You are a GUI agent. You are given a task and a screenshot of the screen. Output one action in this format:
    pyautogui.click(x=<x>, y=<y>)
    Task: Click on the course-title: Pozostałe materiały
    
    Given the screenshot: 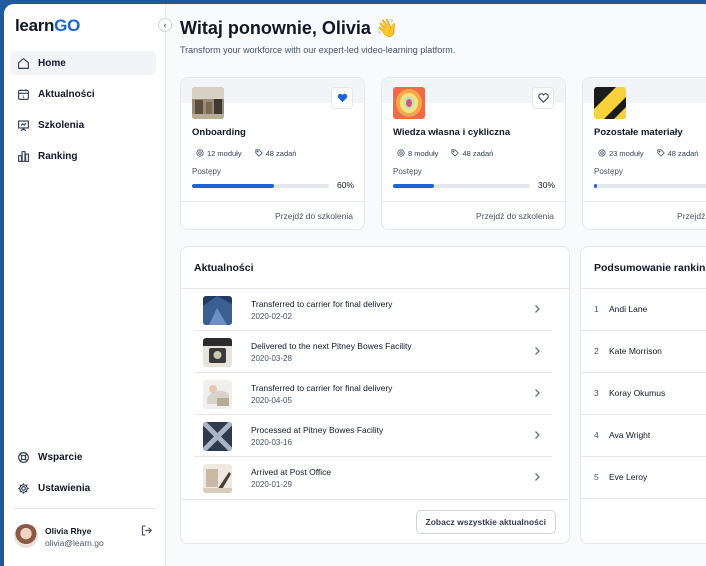 What is the action you would take?
    pyautogui.click(x=638, y=132)
    